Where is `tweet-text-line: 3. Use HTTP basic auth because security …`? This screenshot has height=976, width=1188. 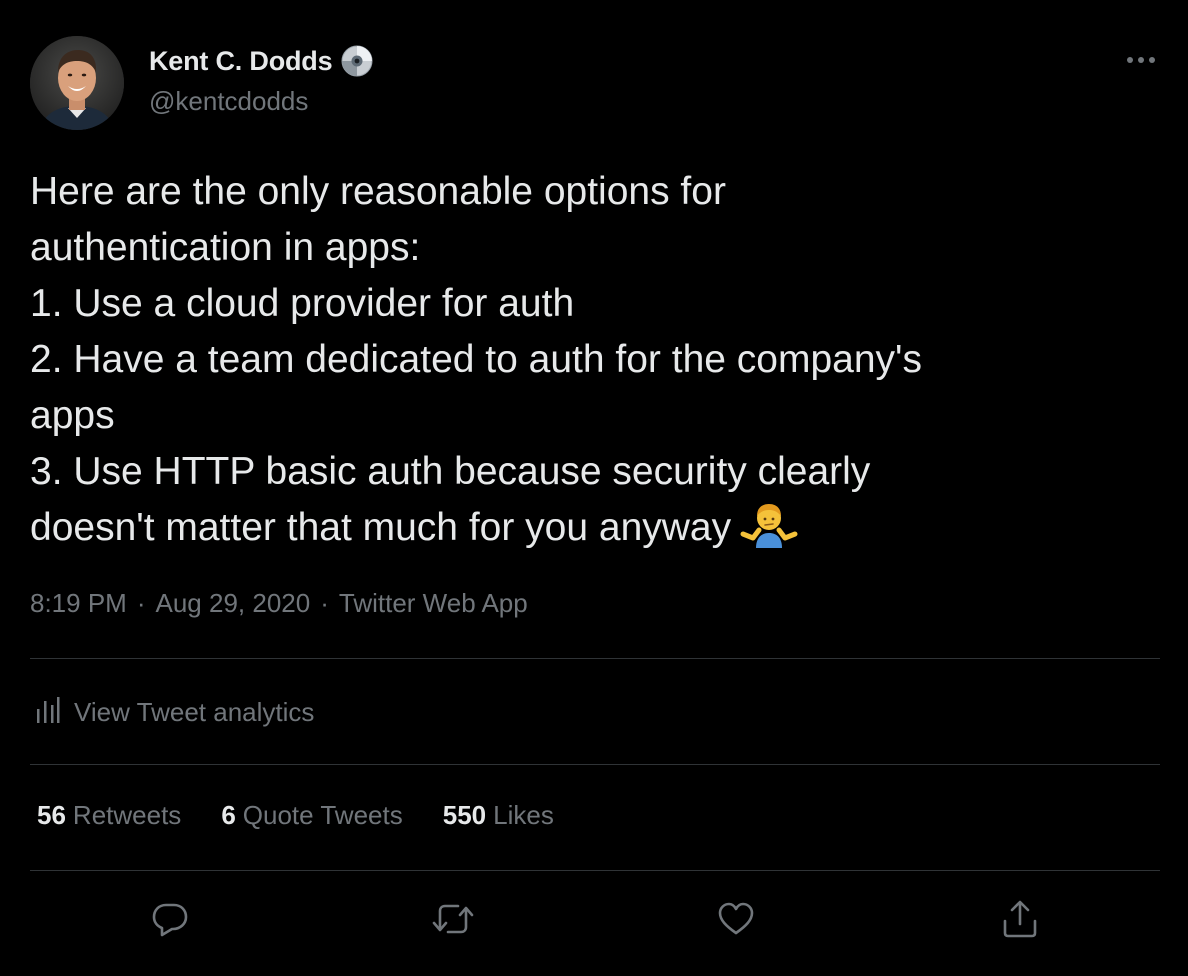 tweet-text-line: 3. Use HTTP basic auth because security … is located at coordinates (450, 471).